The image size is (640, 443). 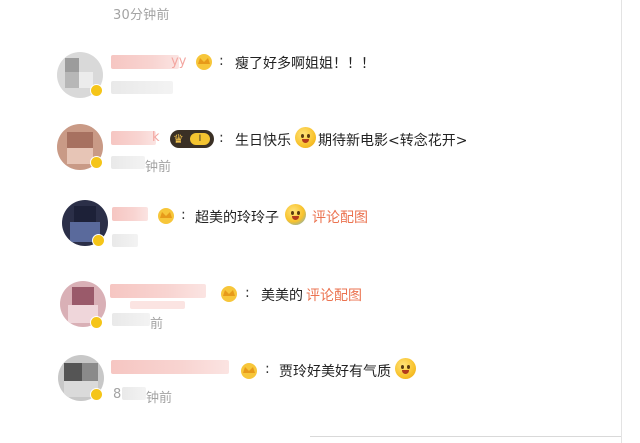 What do you see at coordinates (156, 137) in the screenshot?
I see `username-tail: k` at bounding box center [156, 137].